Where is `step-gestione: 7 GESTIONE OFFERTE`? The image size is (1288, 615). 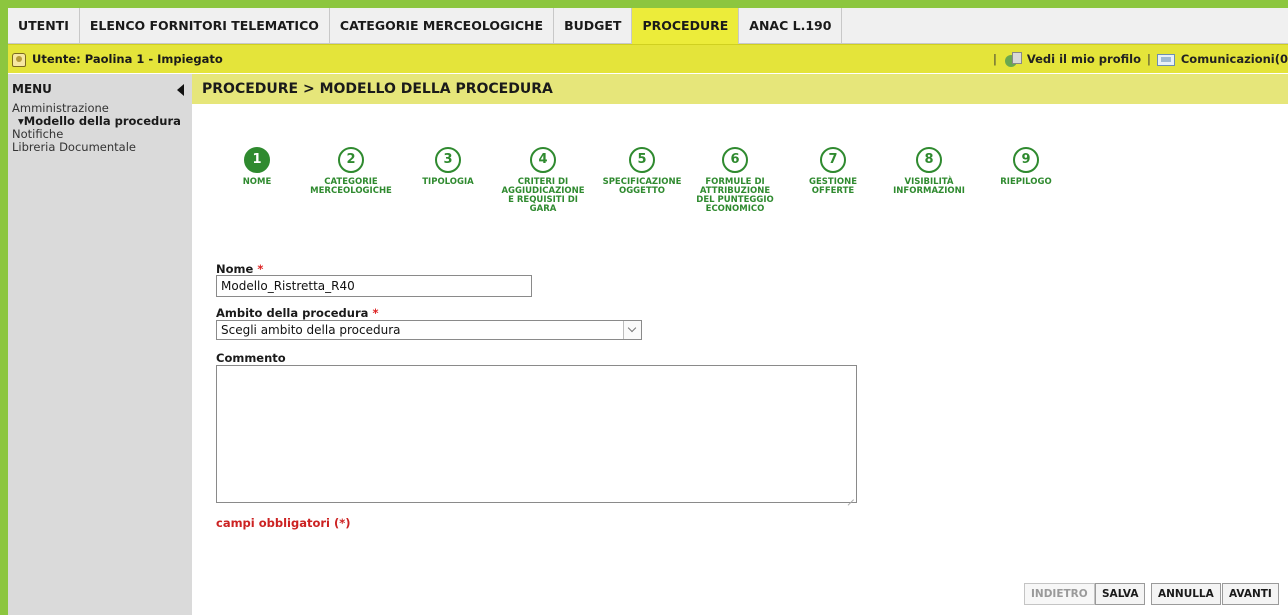
step-gestione: 7 GESTIONE OFFERTE is located at coordinates (833, 171).